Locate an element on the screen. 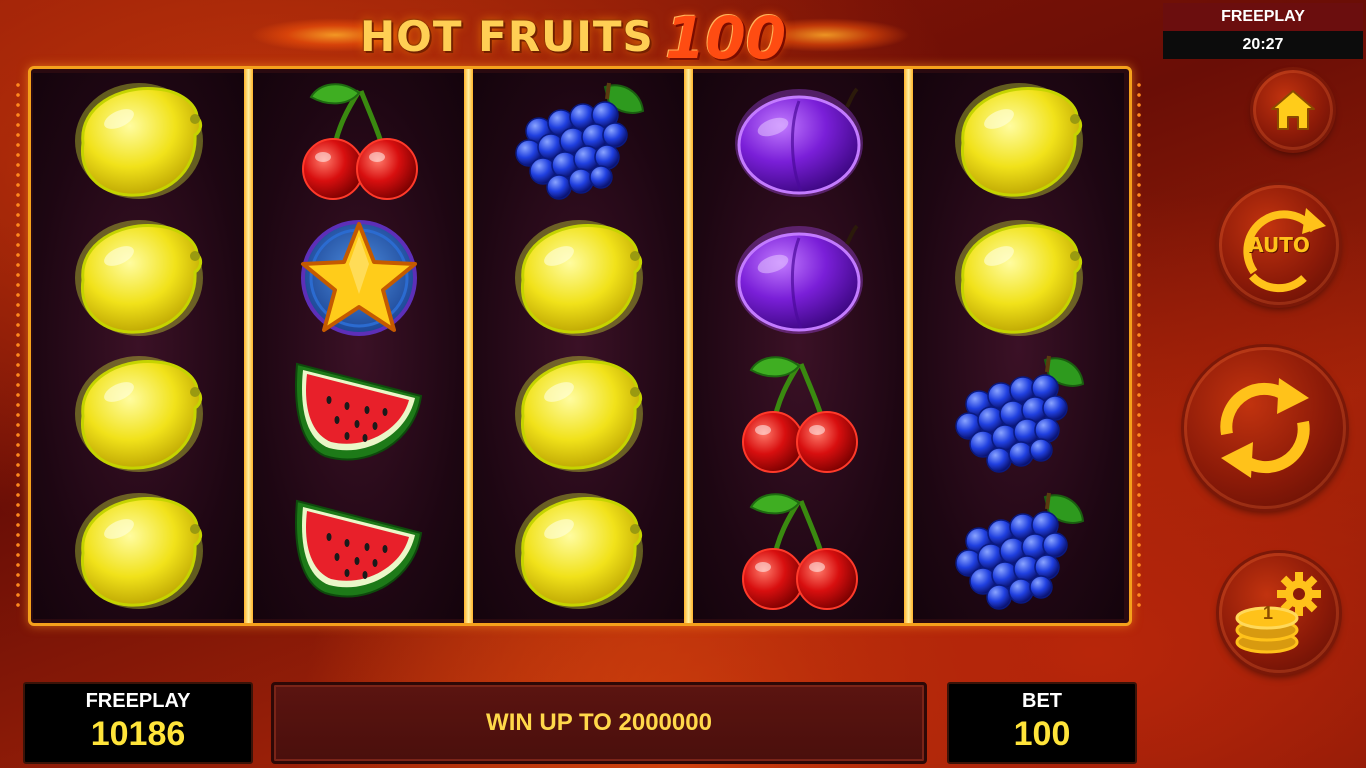  coins-gear-icon is located at coordinates (1278, 613).